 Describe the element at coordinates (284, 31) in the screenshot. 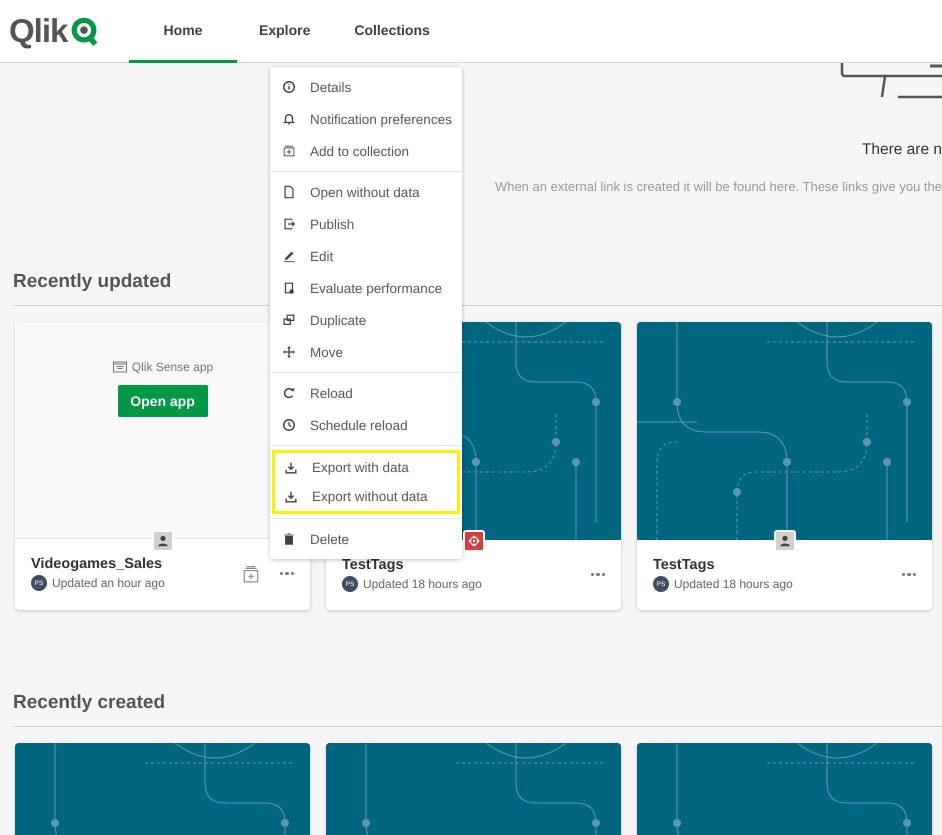

I see `nav-tab: Explore` at that location.